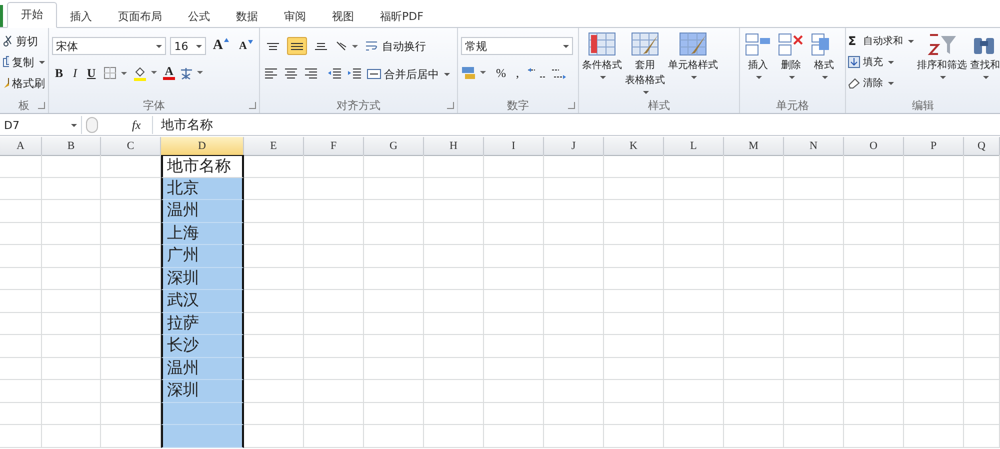 The width and height of the screenshot is (1000, 449). Describe the element at coordinates (942, 64) in the screenshot. I see `editing-large-button: 排序和筛选` at that location.